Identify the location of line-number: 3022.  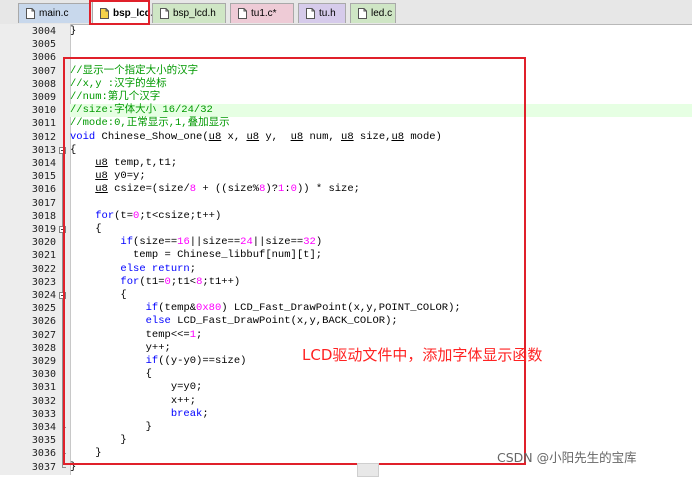
(43, 269).